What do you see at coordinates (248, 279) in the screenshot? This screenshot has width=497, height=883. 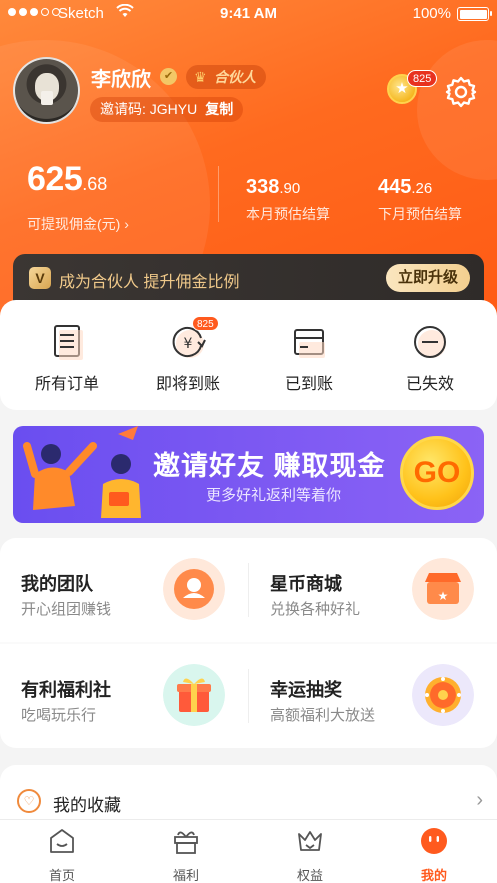 I see `vip-upgrade-bar: V 成为合伙人 提升佣金比例 立即升级` at bounding box center [248, 279].